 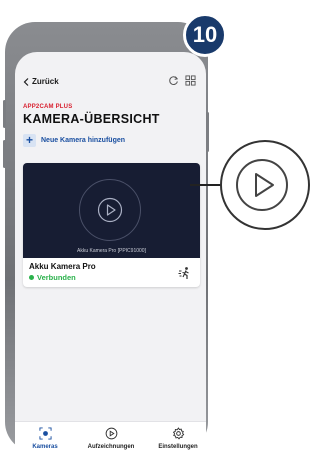 I want to click on page-title: KAMERA-ÜBERSICHT, so click(x=91, y=119).